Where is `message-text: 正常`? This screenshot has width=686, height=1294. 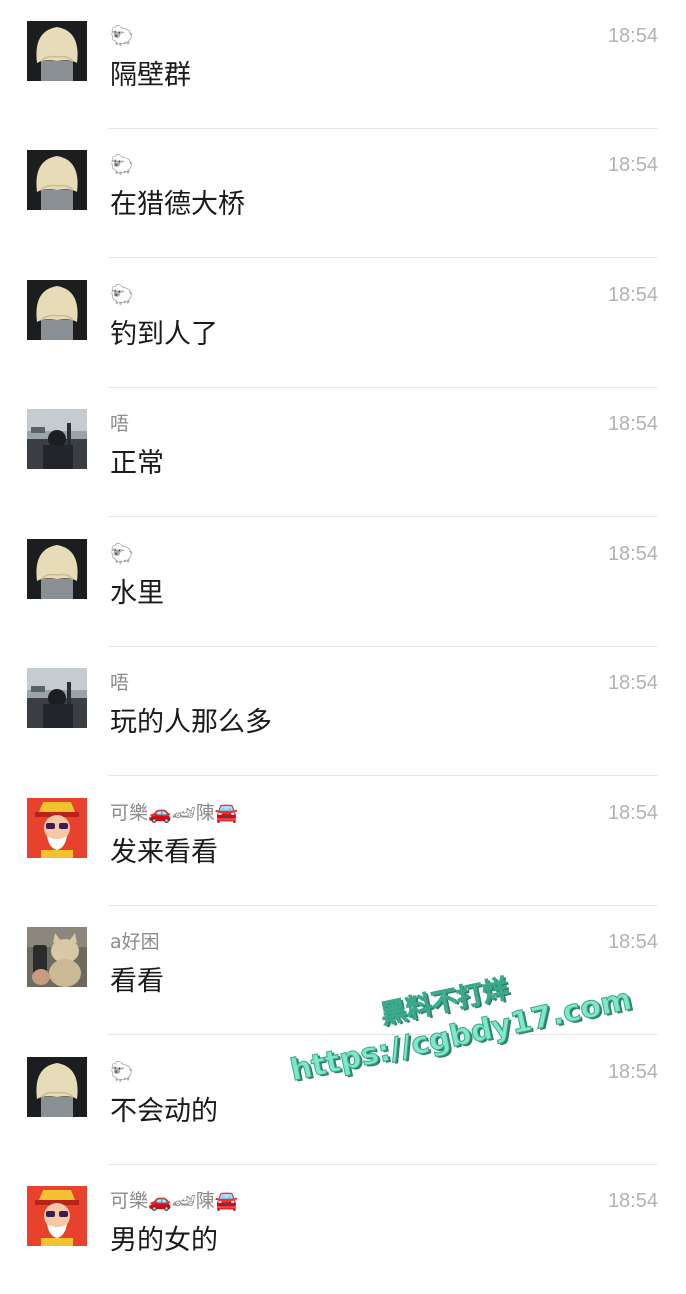
message-text: 正常 is located at coordinates (137, 463).